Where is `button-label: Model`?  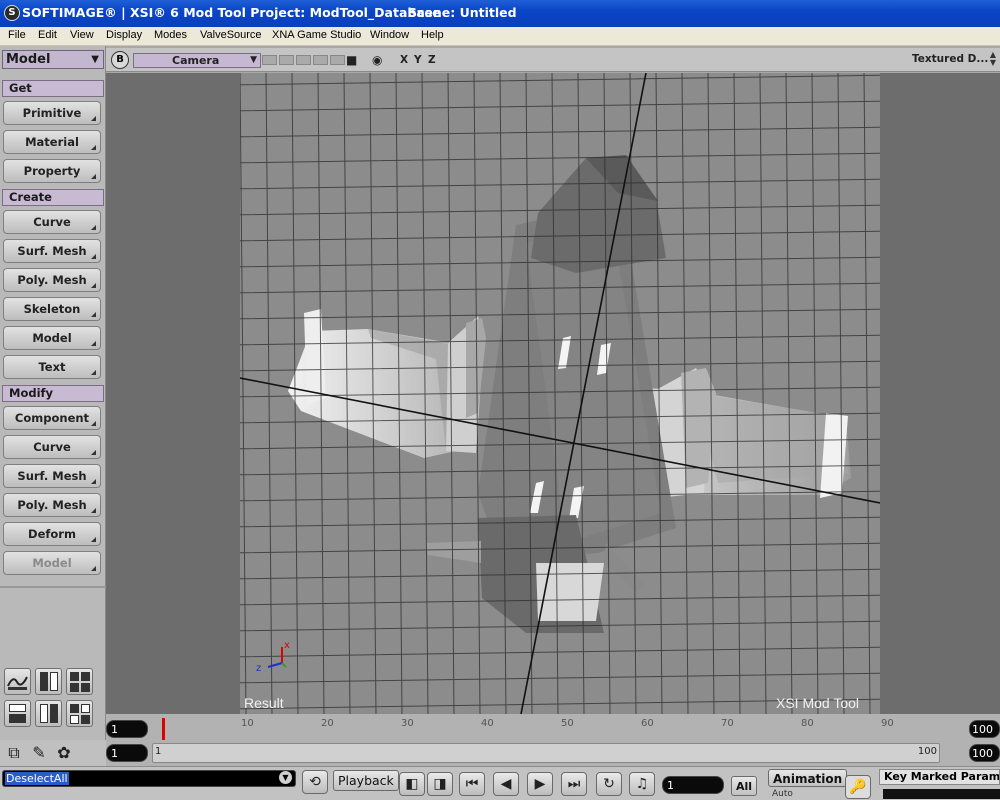
button-label: Model is located at coordinates (52, 563).